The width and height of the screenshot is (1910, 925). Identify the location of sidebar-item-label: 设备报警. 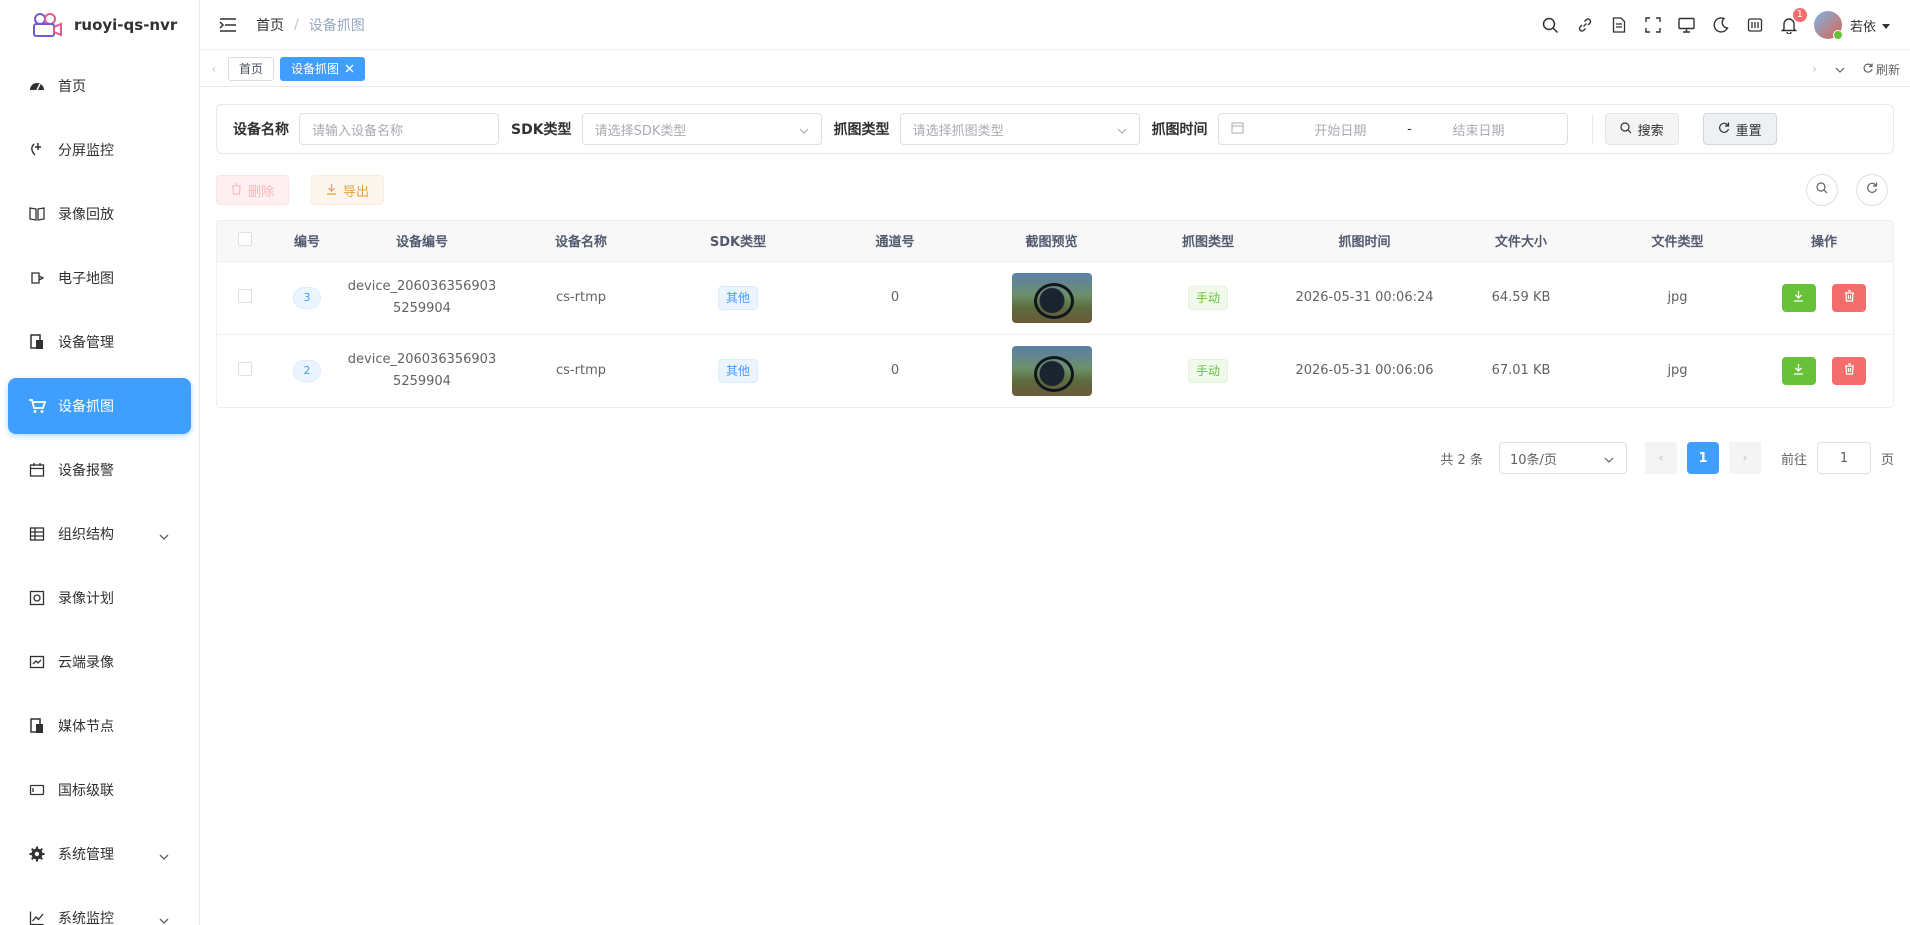
(86, 471).